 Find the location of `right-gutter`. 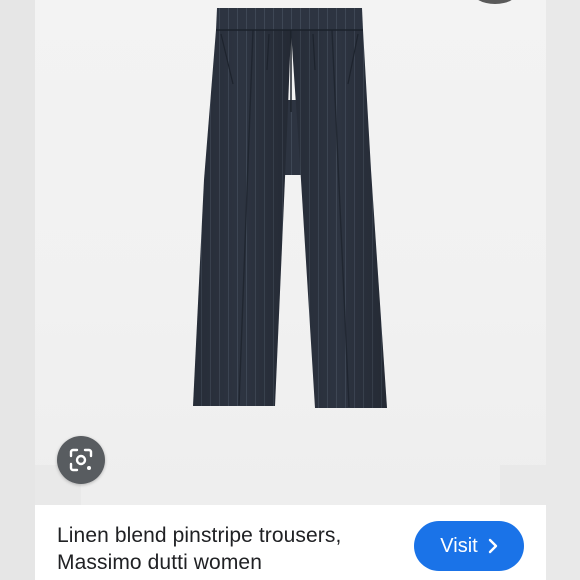

right-gutter is located at coordinates (563, 290).